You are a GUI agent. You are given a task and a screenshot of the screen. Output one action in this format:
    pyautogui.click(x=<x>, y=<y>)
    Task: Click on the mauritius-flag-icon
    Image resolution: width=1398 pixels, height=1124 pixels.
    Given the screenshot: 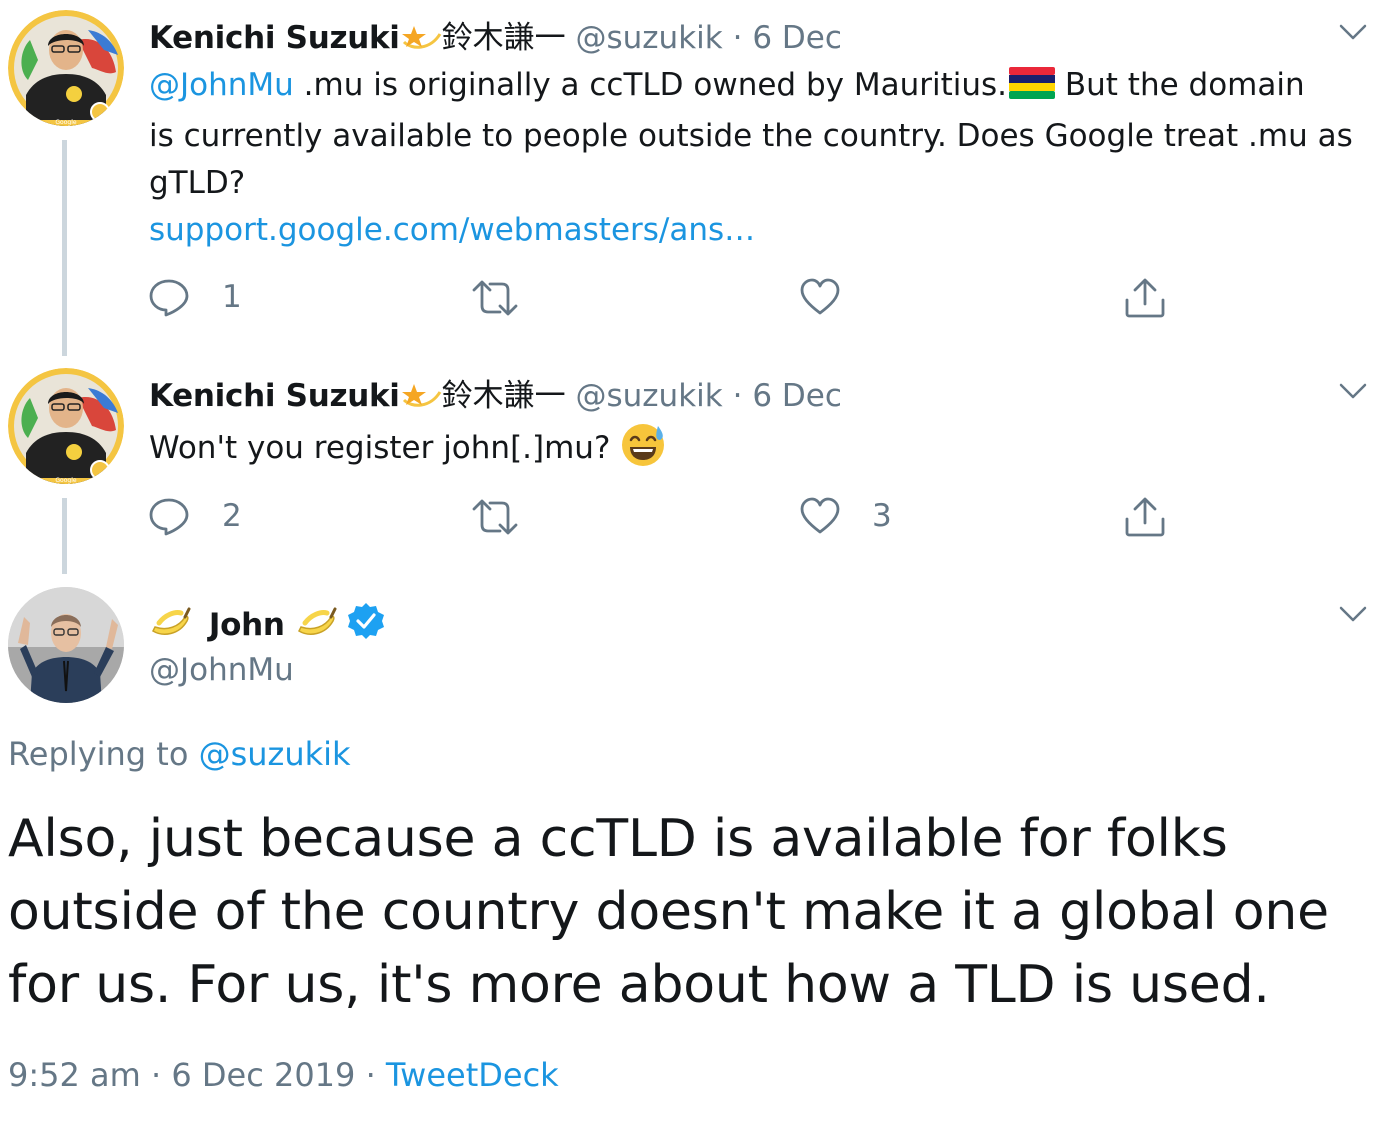 What is the action you would take?
    pyautogui.click(x=1032, y=89)
    